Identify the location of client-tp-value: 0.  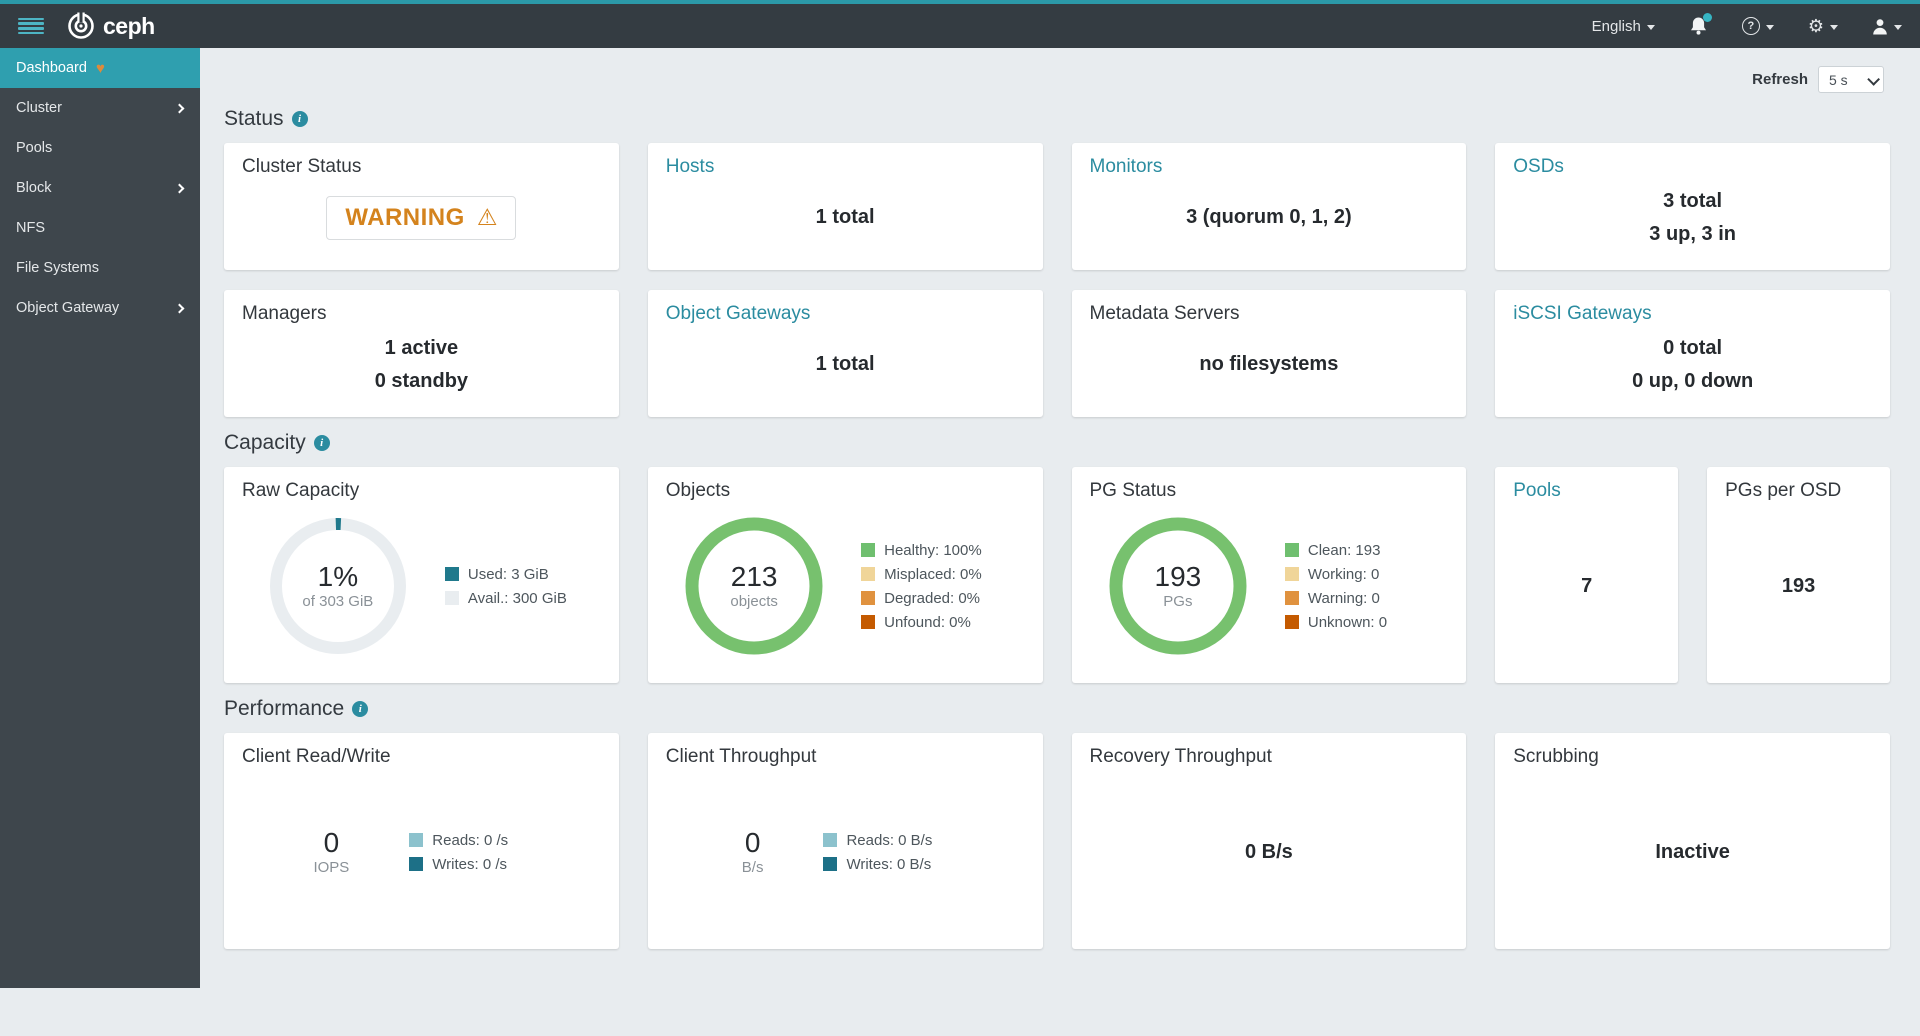
(753, 843).